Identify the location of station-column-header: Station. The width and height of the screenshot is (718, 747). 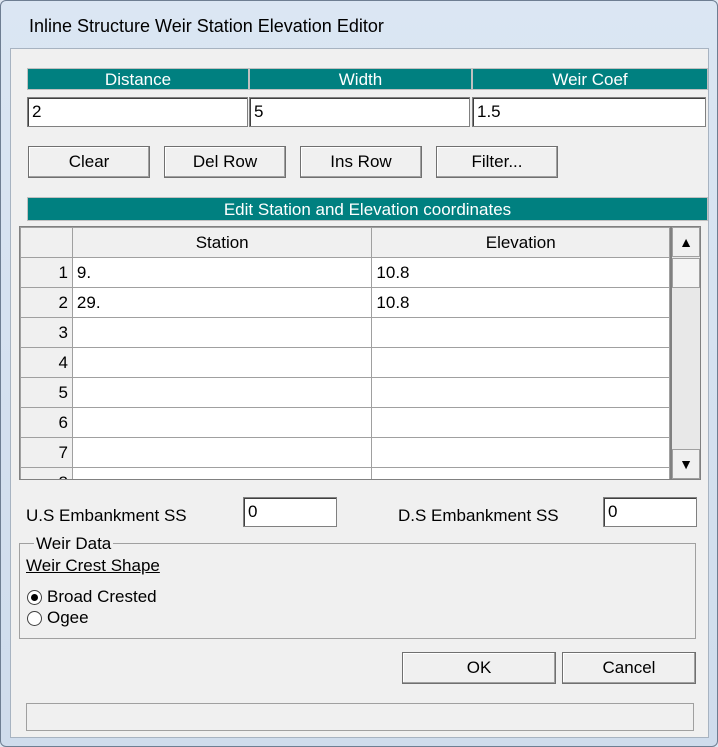
(222, 242).